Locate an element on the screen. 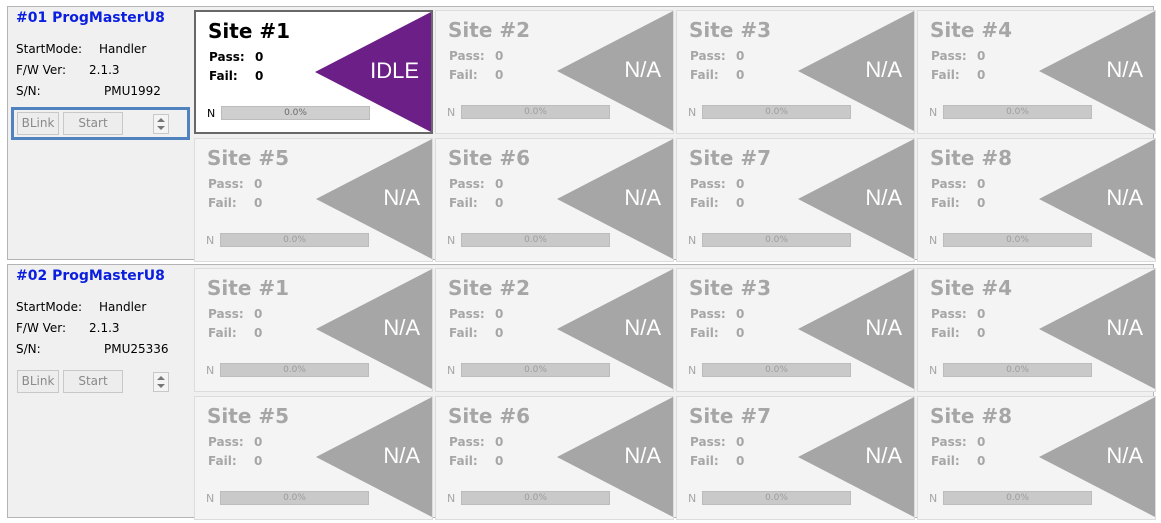  spin-control is located at coordinates (161, 382).